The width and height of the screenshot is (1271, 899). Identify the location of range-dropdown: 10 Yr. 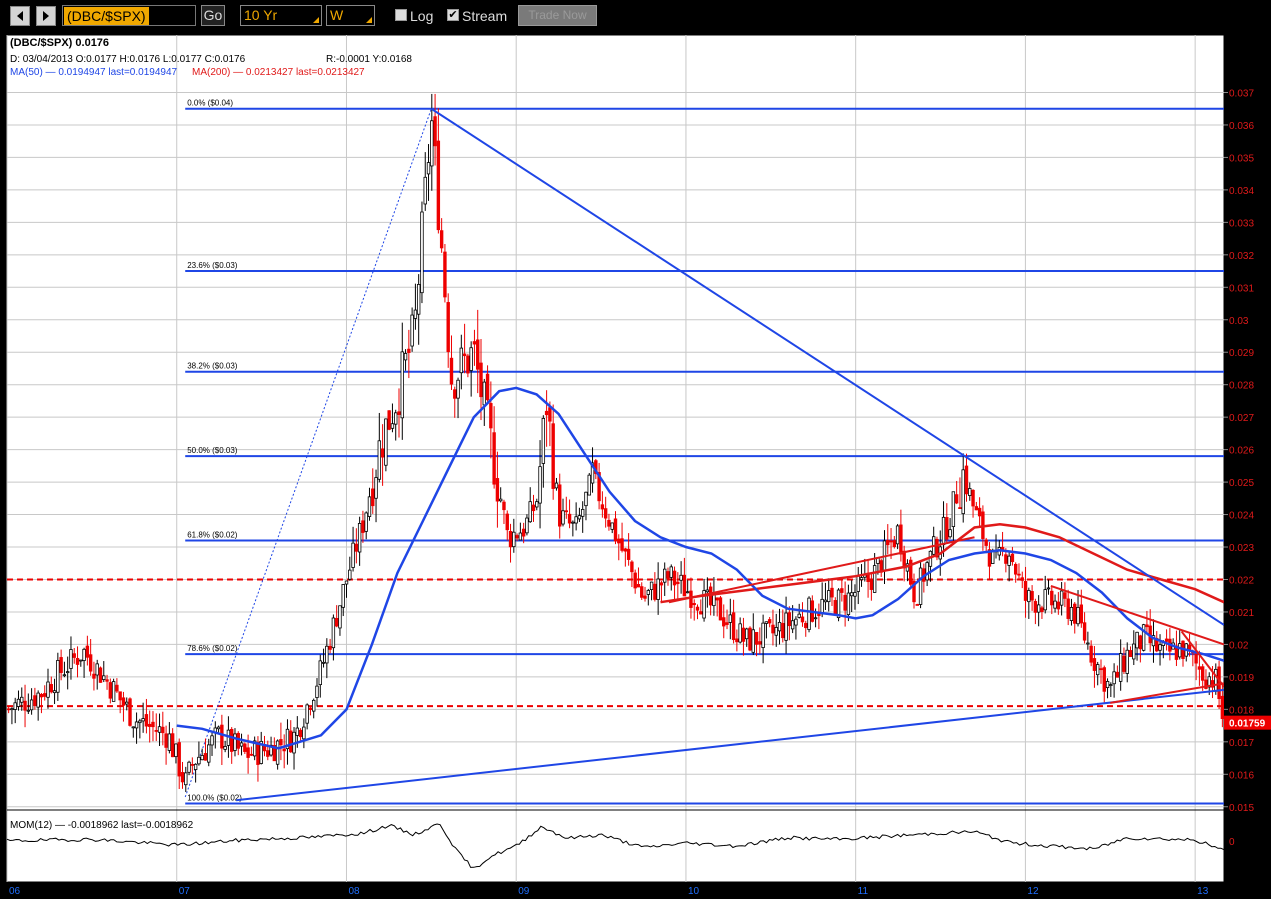
(281, 15).